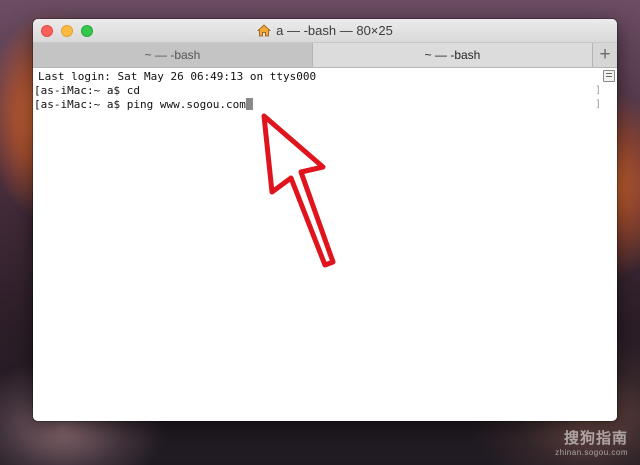 The height and width of the screenshot is (465, 640). I want to click on scroll-menu-icon, so click(609, 76).